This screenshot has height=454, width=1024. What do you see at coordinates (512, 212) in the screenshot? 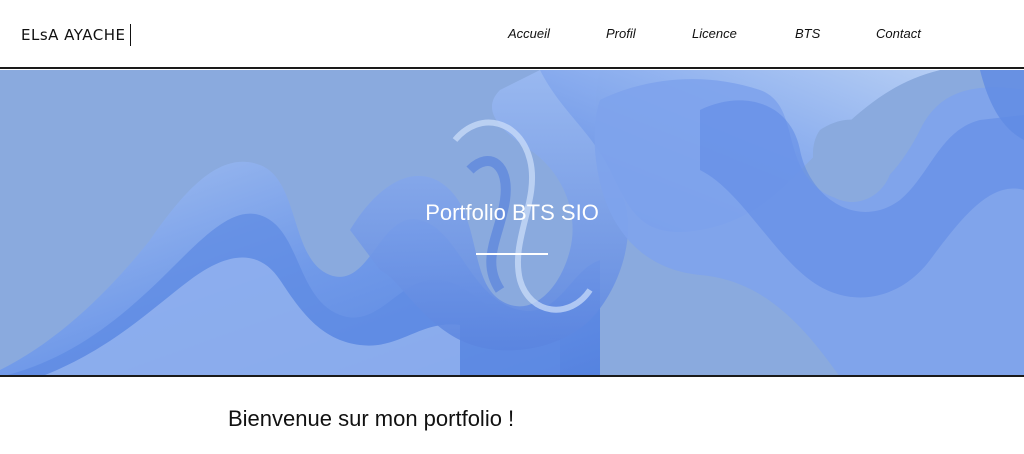
I see `hero-title: Portfolio BTS SIO` at bounding box center [512, 212].